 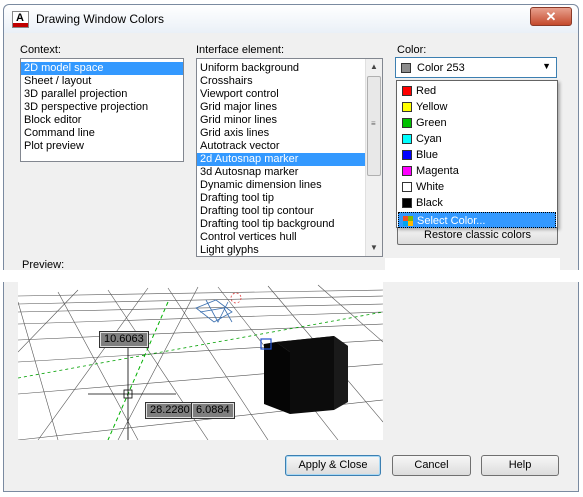 I want to click on interface-list-item: Grid major lines, so click(x=289, y=107).